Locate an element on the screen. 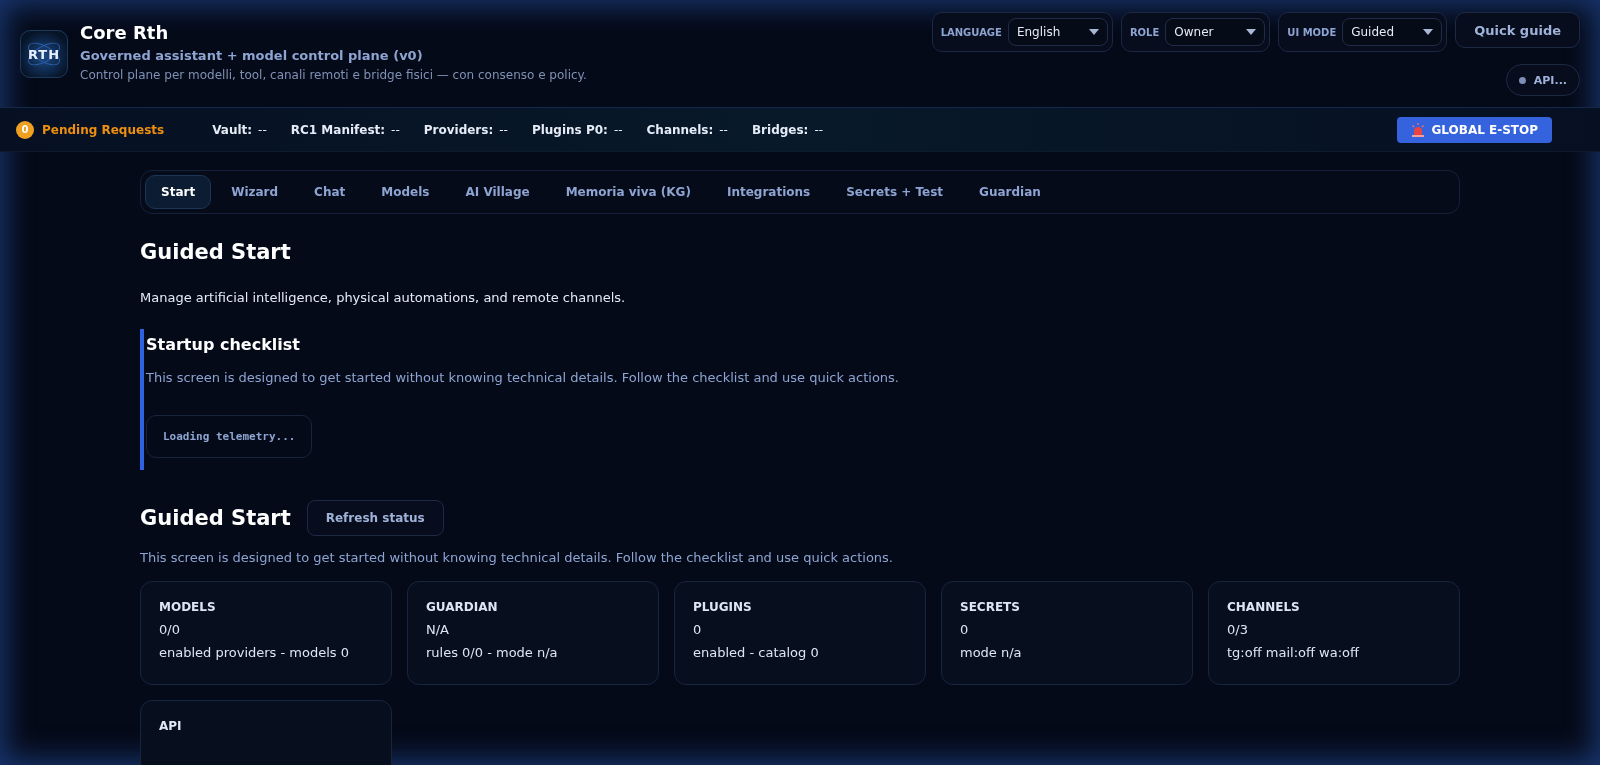 This screenshot has width=1600, height=765. status-item: RC1 Manifest: -- is located at coordinates (345, 129).